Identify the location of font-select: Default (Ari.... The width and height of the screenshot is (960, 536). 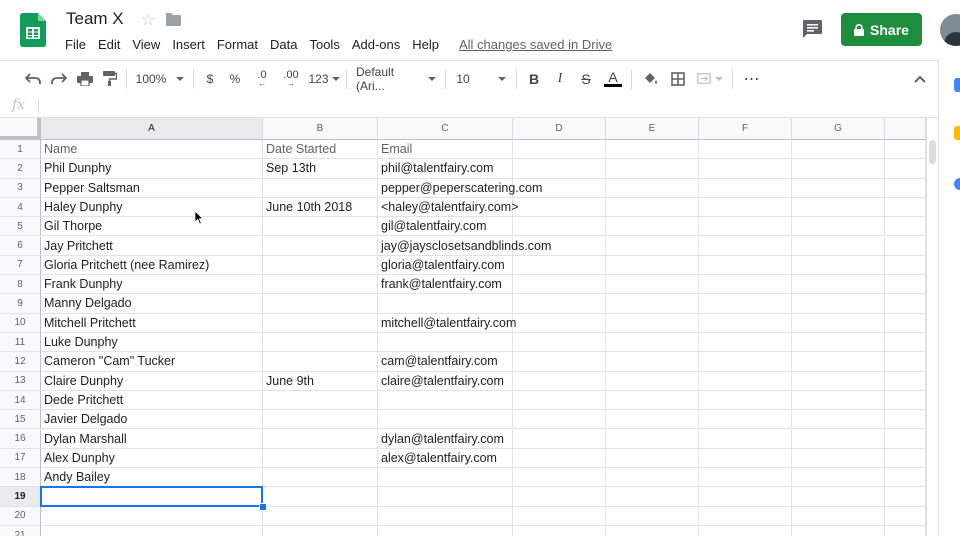
(396, 79).